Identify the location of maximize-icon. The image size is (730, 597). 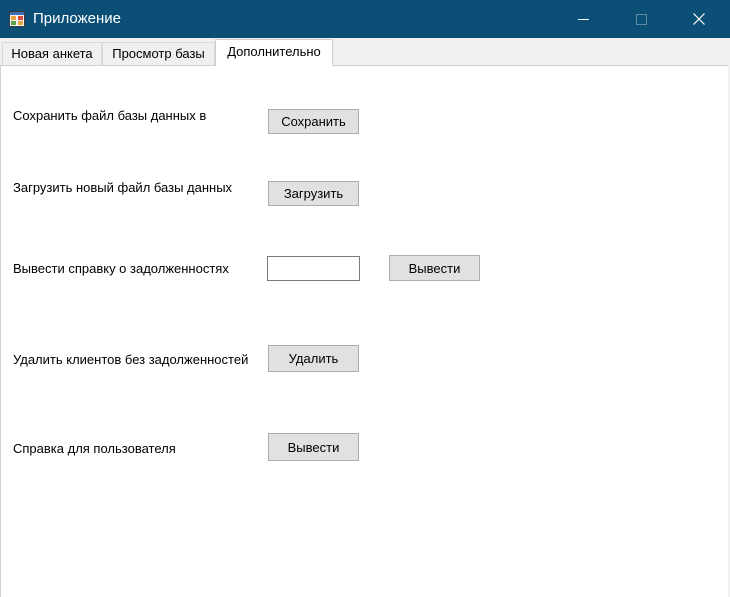
(641, 19).